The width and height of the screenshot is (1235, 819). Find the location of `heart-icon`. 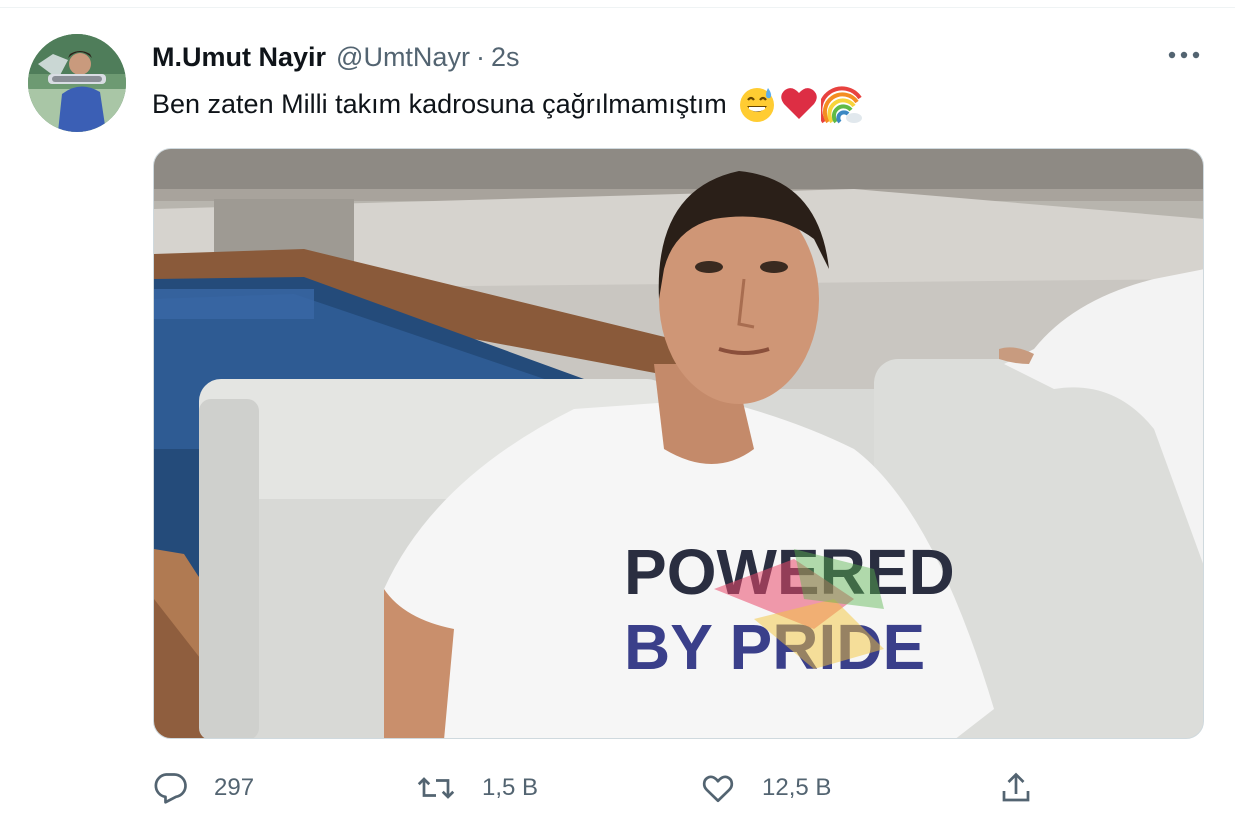

heart-icon is located at coordinates (718, 789).